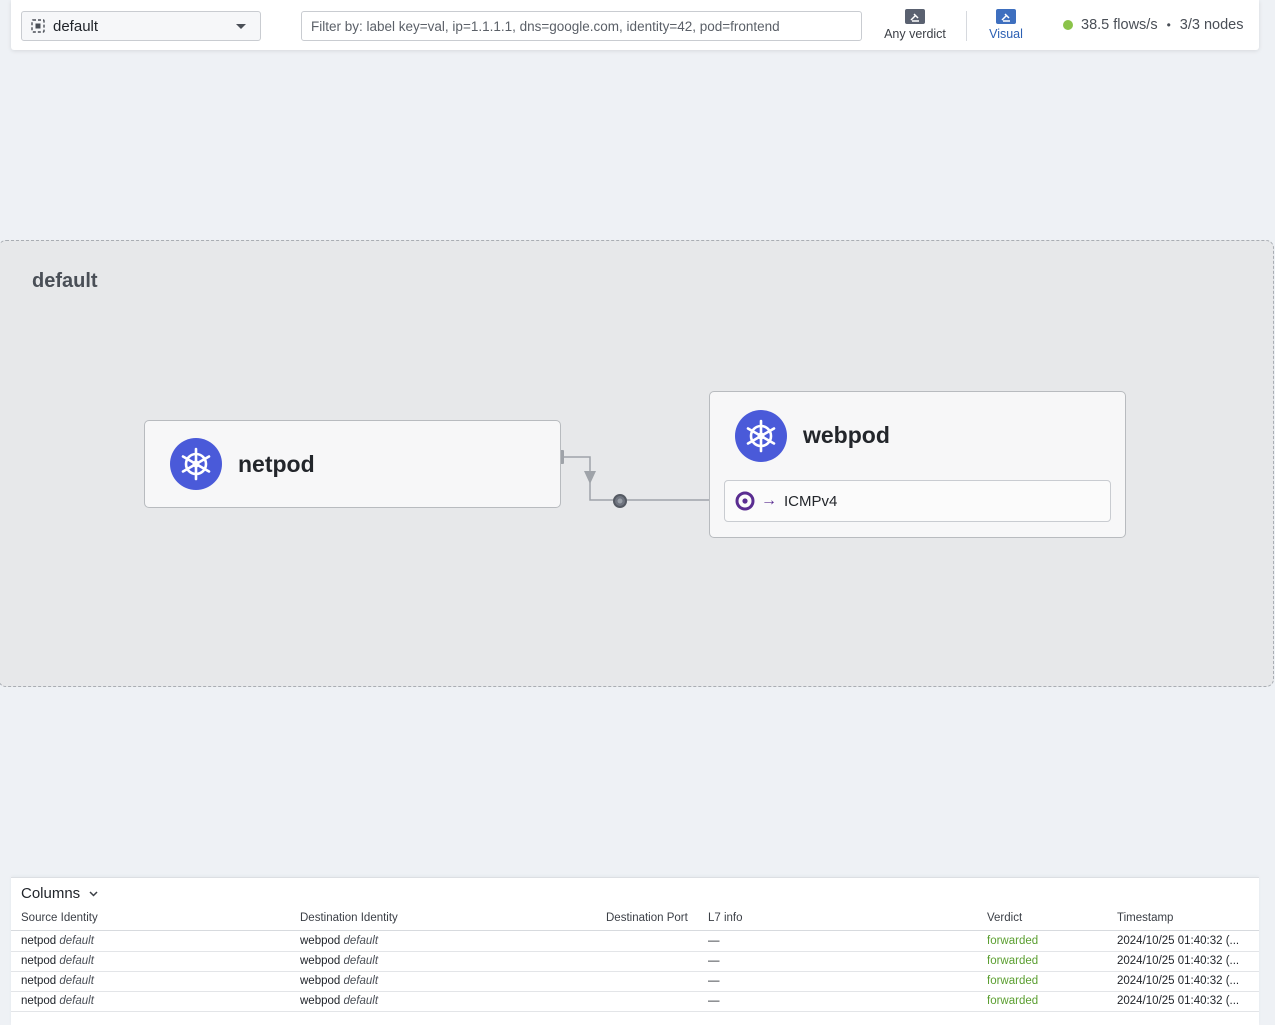 The image size is (1275, 1025). I want to click on visual-view-button: Visual, so click(1006, 27).